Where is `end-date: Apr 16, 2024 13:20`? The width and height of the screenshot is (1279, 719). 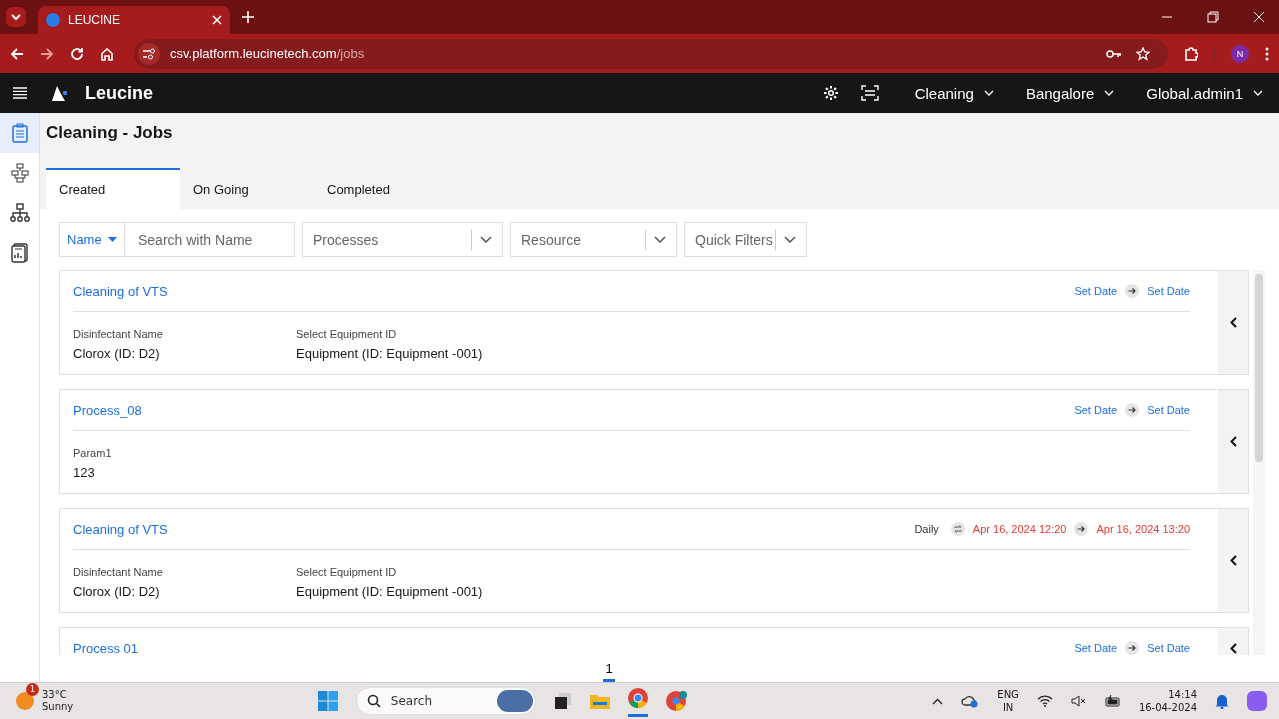 end-date: Apr 16, 2024 13:20 is located at coordinates (1143, 529).